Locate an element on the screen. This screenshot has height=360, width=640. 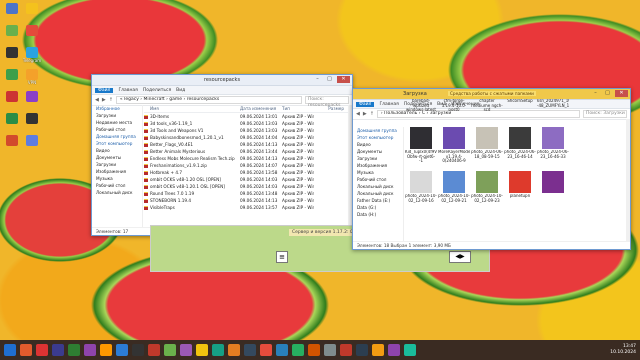
close-button: ✕ is located at coordinates (343, 79).